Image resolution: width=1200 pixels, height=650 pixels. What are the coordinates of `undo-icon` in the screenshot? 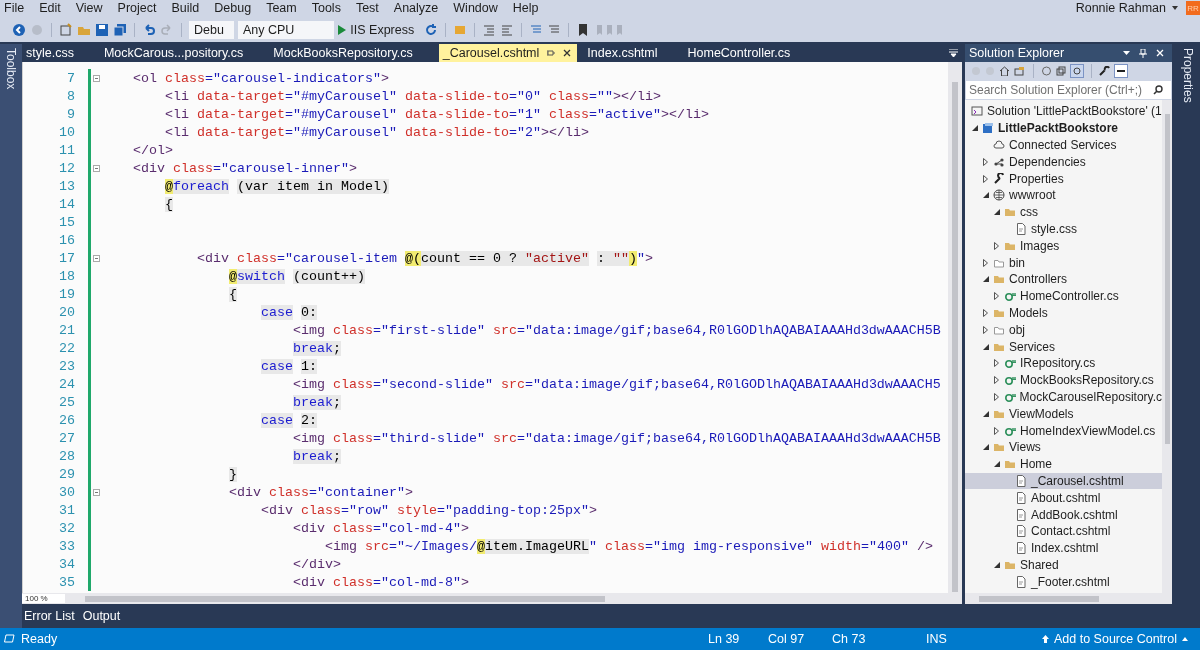 It's located at (149, 30).